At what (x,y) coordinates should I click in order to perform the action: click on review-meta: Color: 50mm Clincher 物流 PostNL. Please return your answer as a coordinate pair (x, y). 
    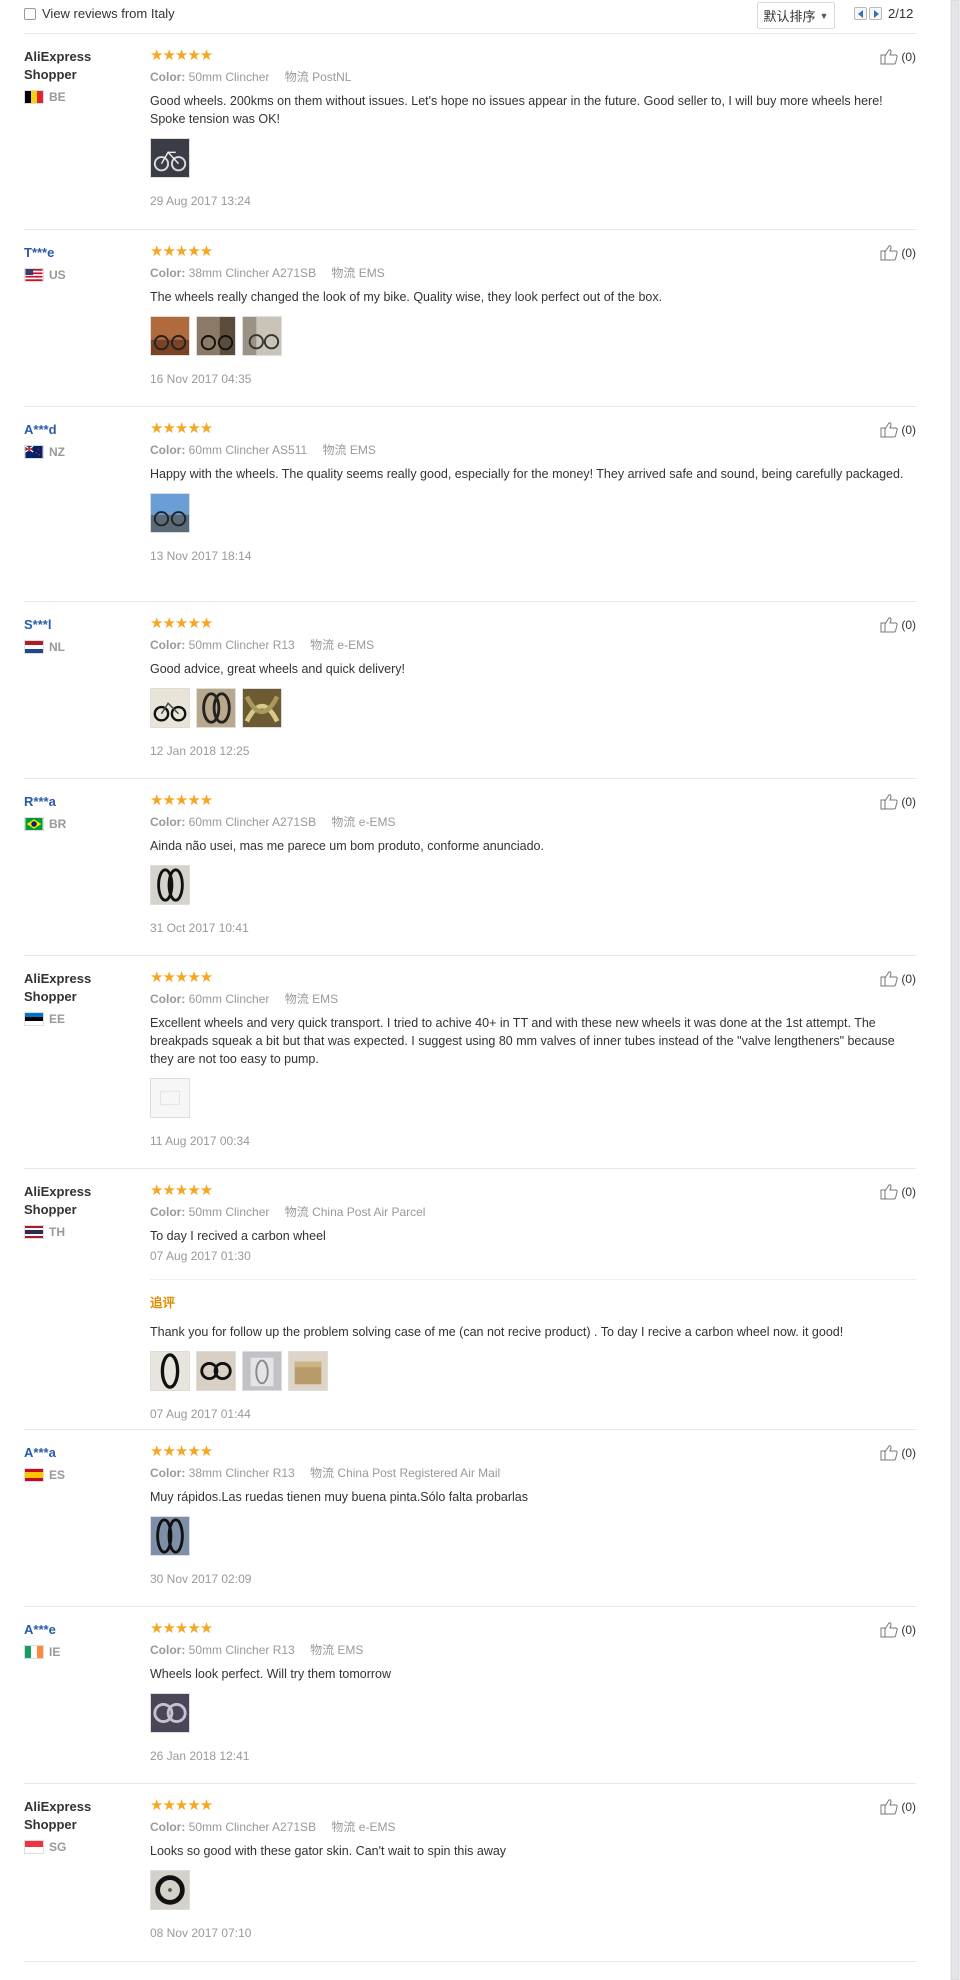
    Looking at the image, I should click on (533, 77).